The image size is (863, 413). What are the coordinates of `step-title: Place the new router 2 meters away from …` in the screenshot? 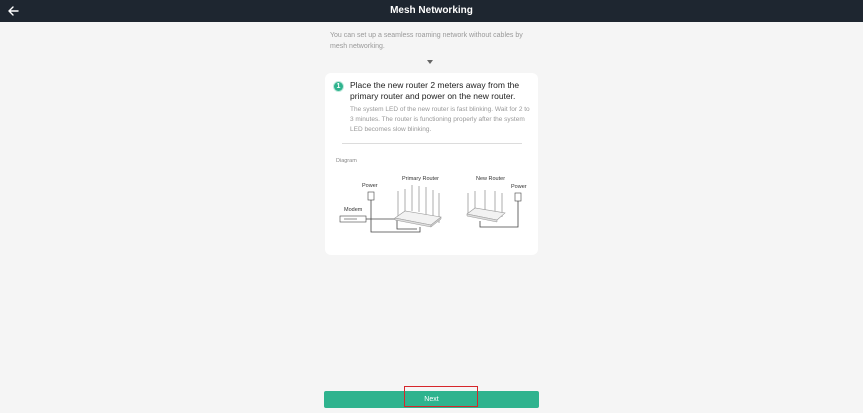 It's located at (435, 90).